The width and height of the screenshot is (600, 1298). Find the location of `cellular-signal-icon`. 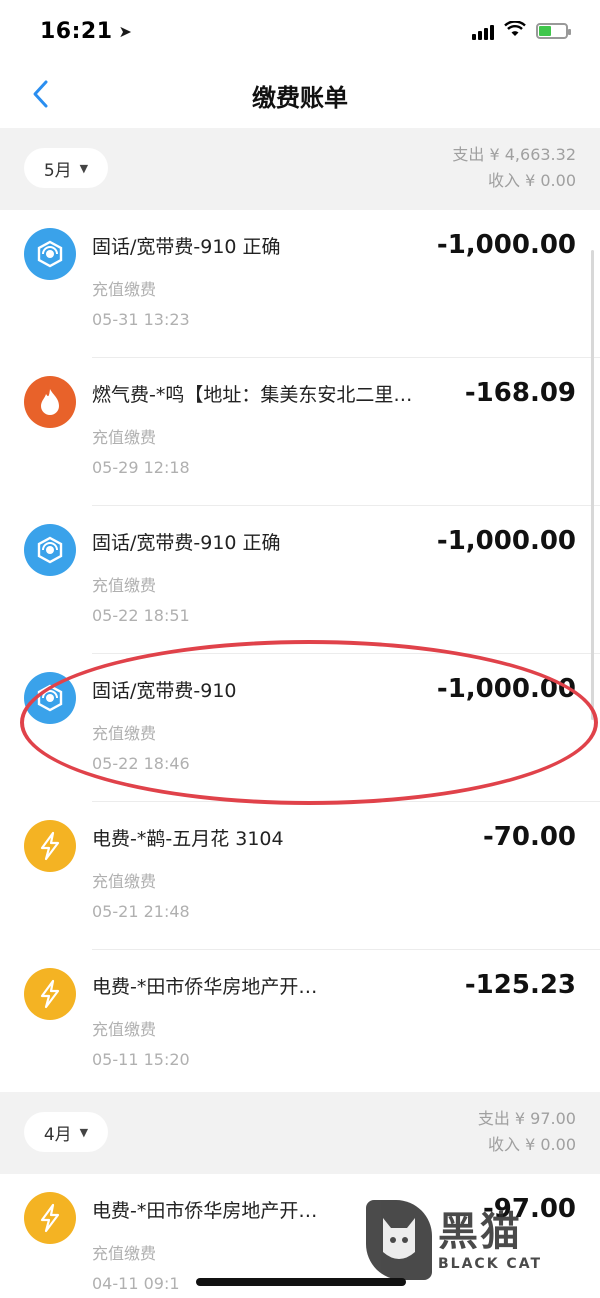

cellular-signal-icon is located at coordinates (483, 31).